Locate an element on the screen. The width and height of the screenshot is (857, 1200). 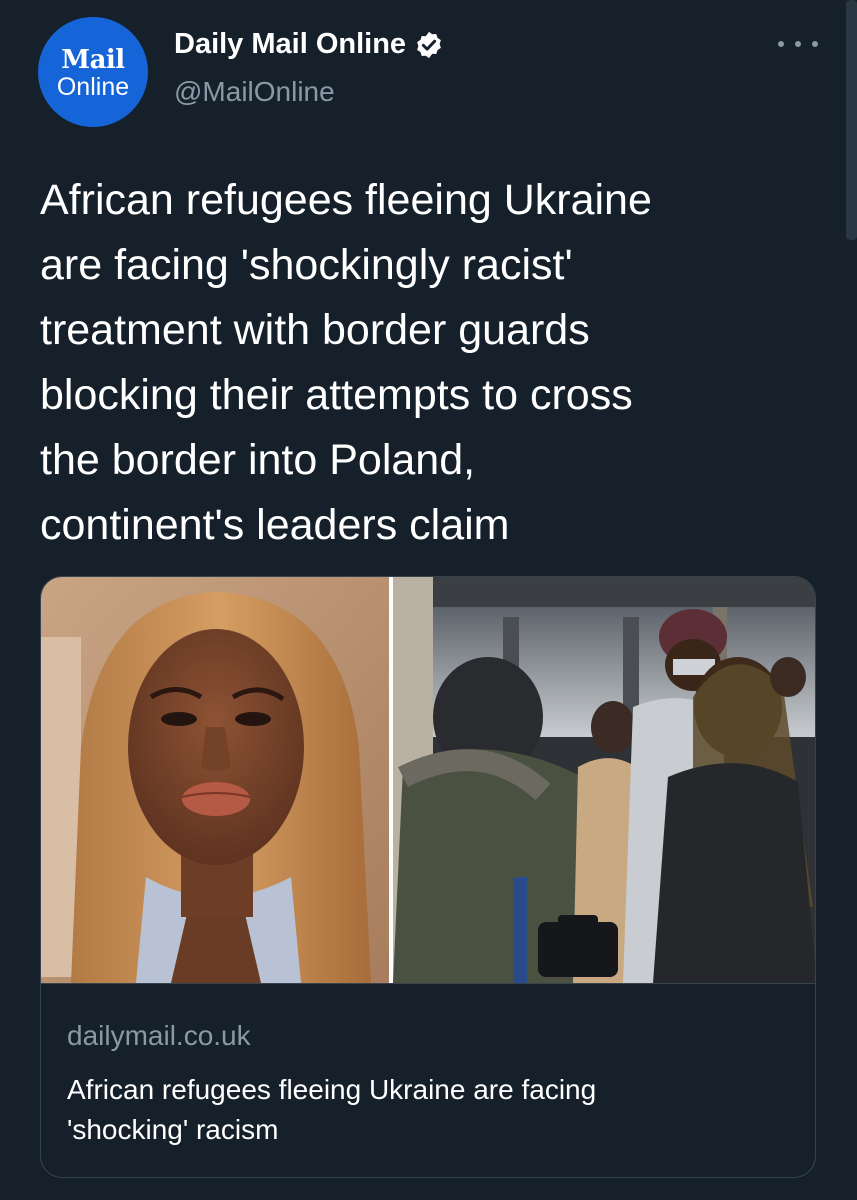
more-options-icon is located at coordinates (798, 44).